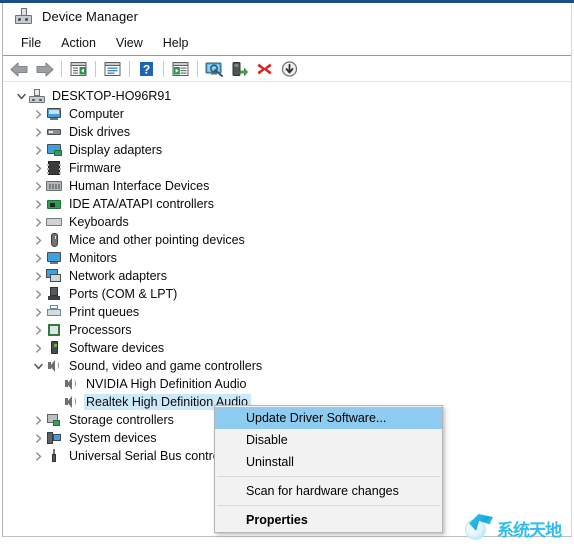 This screenshot has width=574, height=549. I want to click on network-adapter-icon, so click(54, 276).